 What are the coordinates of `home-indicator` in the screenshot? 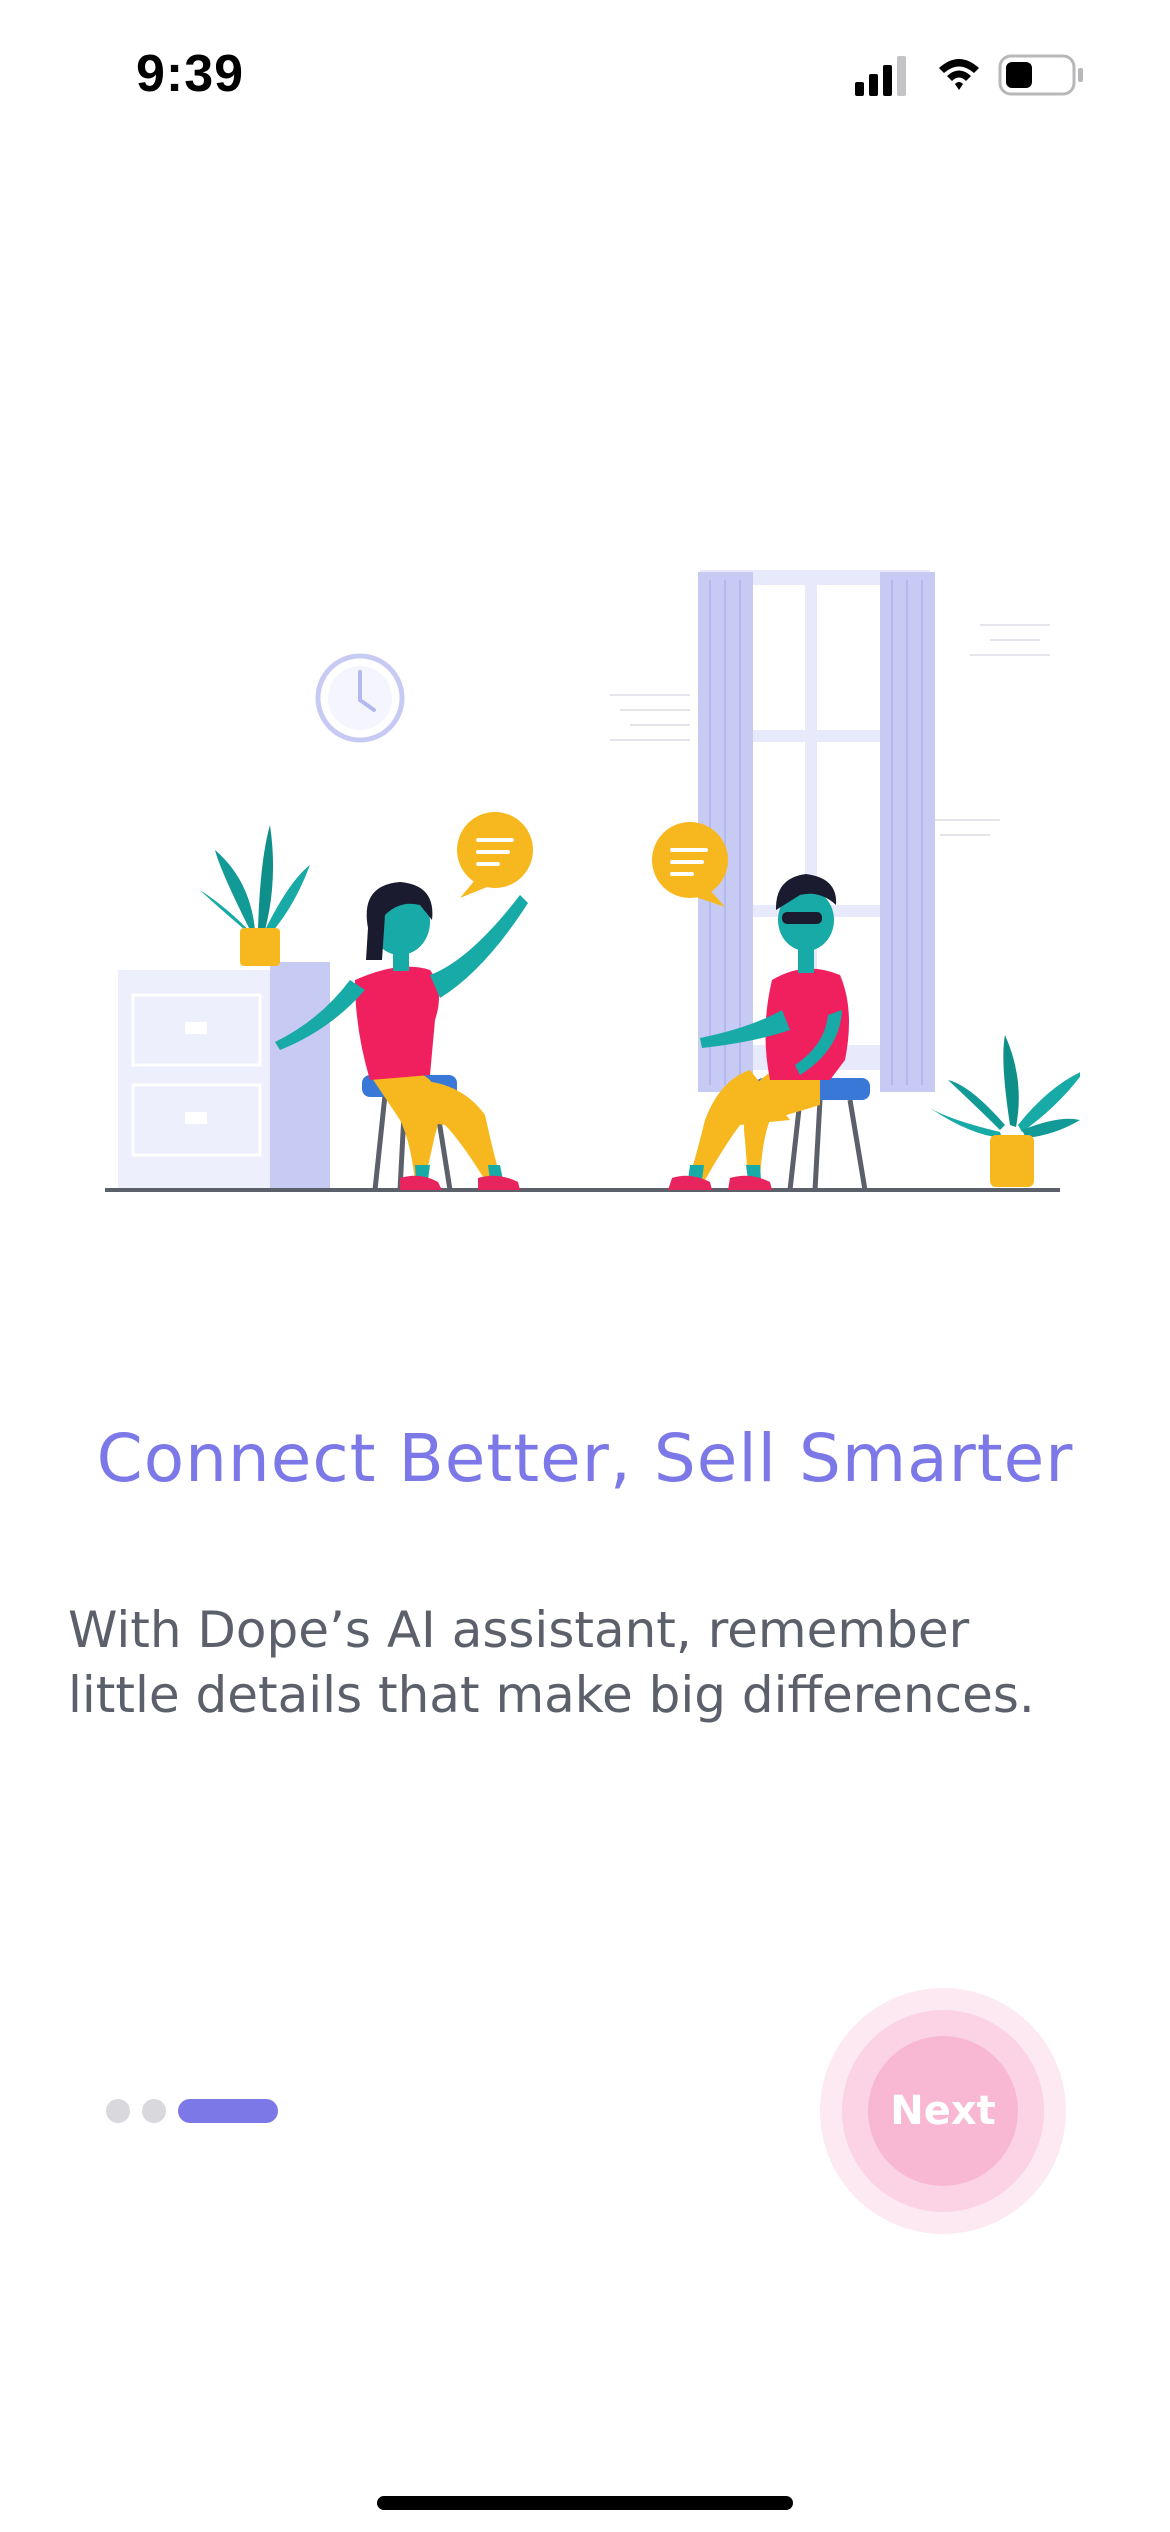 It's located at (585, 2503).